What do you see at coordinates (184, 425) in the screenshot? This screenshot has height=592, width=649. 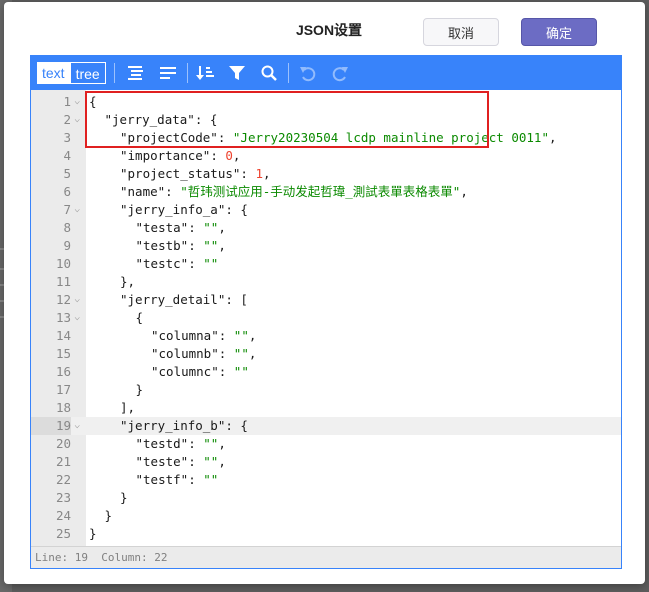 I see `code-text: "jerry_info_b": {` at bounding box center [184, 425].